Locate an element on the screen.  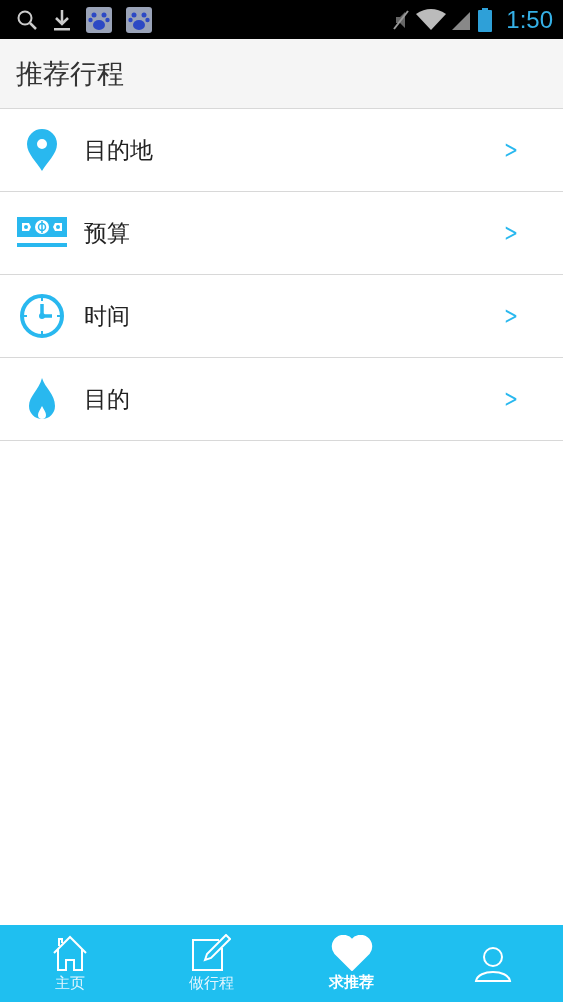
item-label: 时间 is located at coordinates (107, 316).